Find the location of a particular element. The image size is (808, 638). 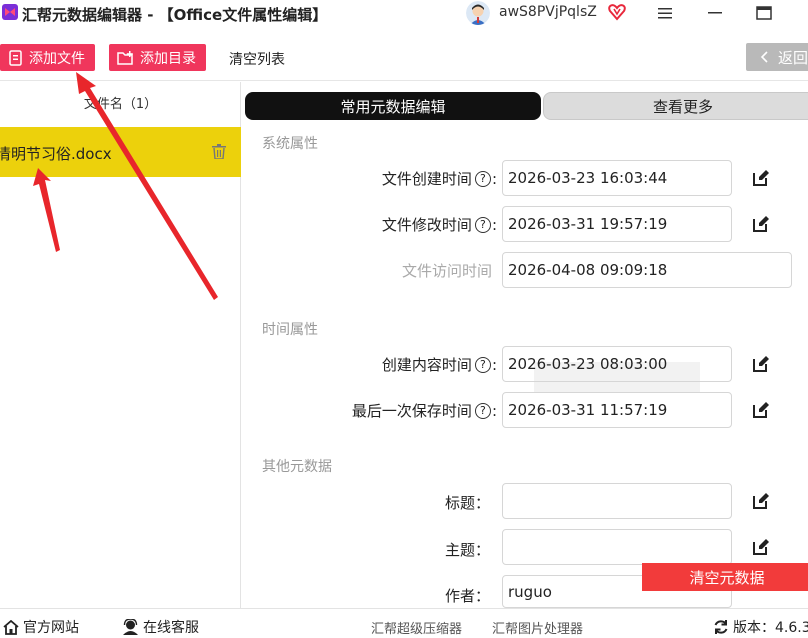

accessed-time-field: 2026-04-08 09:09:18 is located at coordinates (647, 270).